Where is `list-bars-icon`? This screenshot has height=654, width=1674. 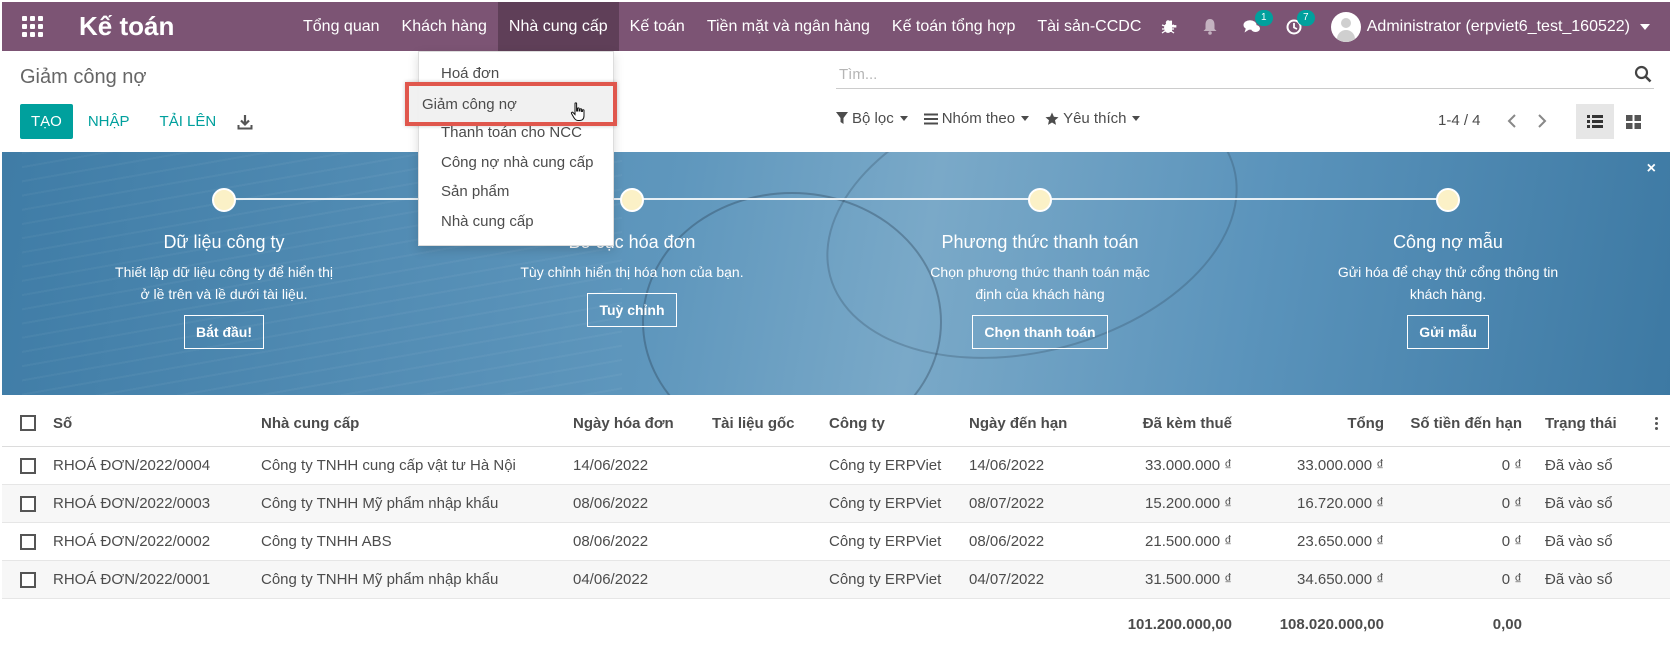
list-bars-icon is located at coordinates (930, 118).